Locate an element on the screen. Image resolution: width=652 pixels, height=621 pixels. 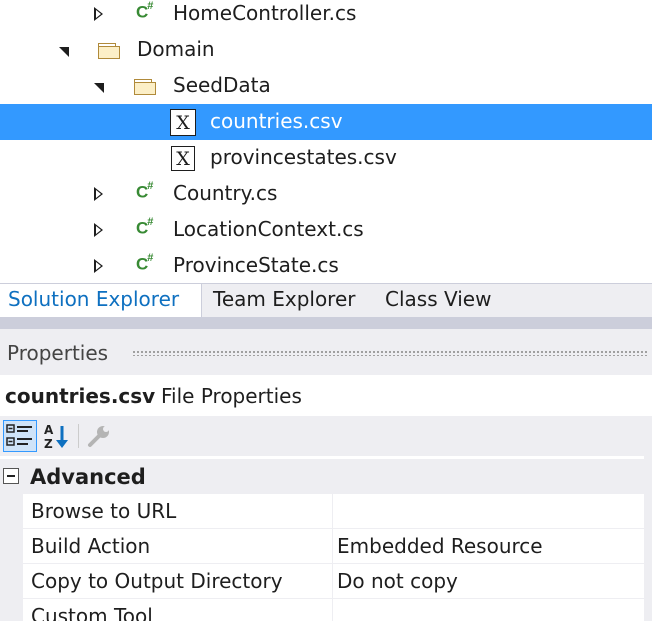
tree-item-label: LocationContext.cs is located at coordinates (268, 229).